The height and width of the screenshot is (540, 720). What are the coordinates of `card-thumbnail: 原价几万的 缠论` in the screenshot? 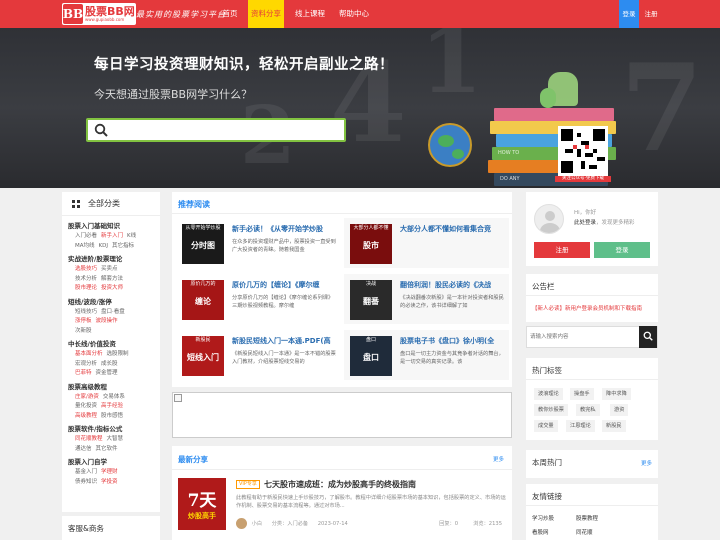 It's located at (203, 300).